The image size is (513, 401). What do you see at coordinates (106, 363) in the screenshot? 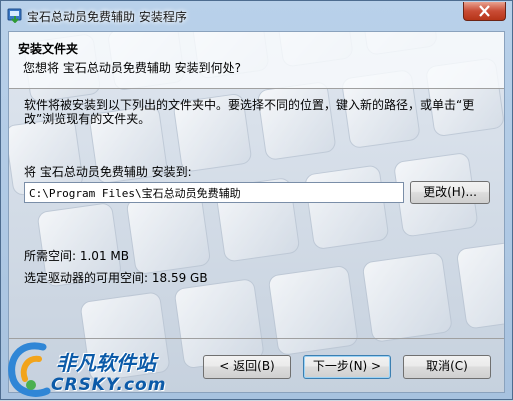
I see `watermark-site-name: 非凡软件站` at bounding box center [106, 363].